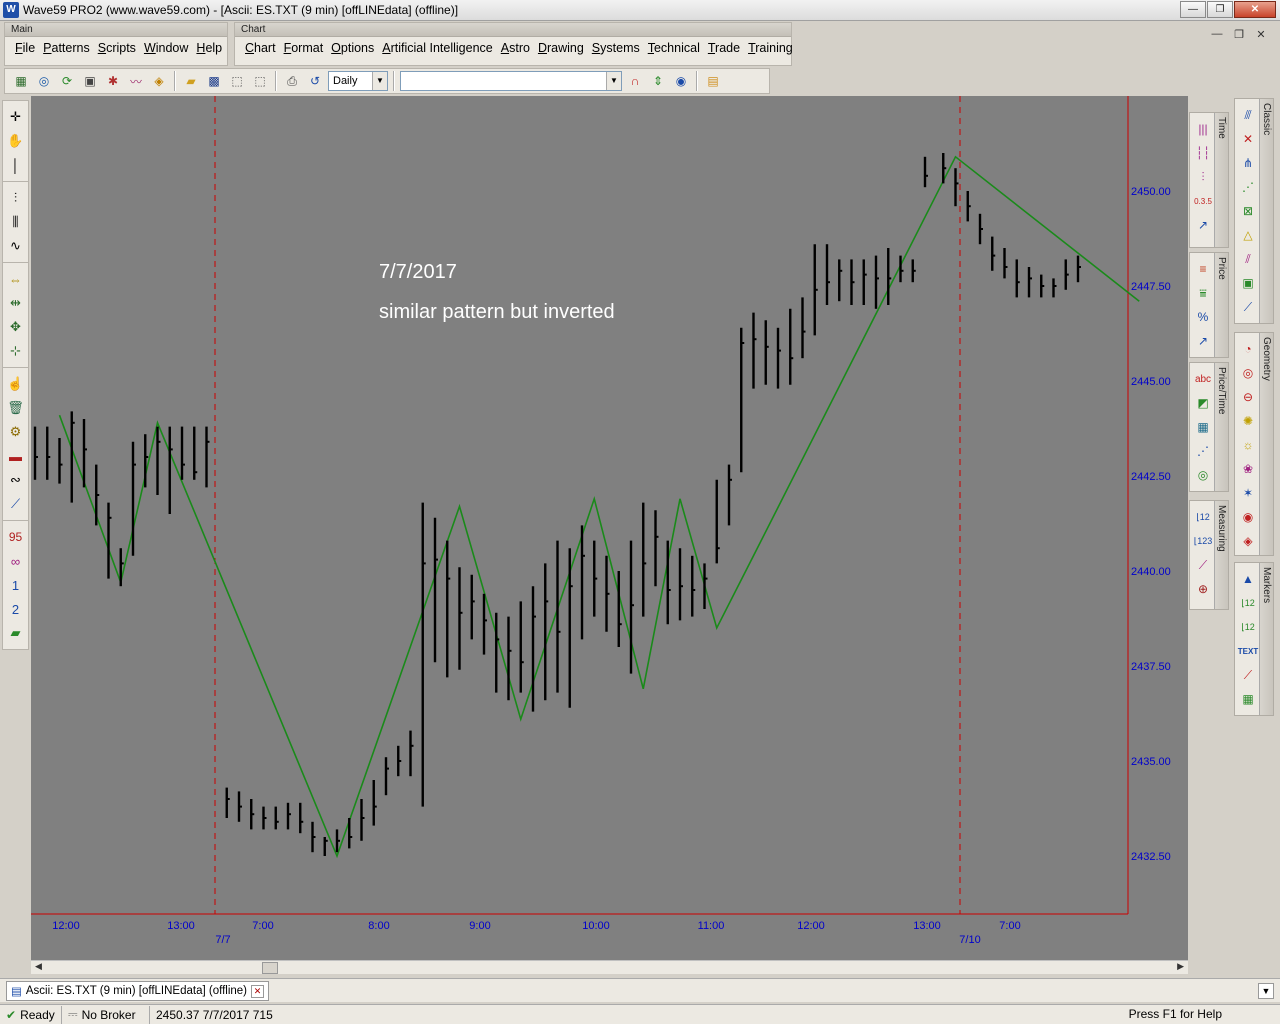 The height and width of the screenshot is (1024, 1280). Describe the element at coordinates (1248, 373) in the screenshot. I see `circle-icon: ◎` at that location.